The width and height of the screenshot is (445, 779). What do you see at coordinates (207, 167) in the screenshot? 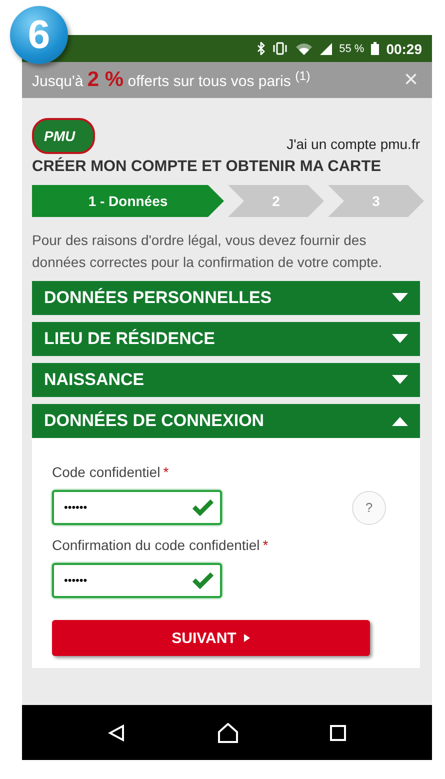
I see `page-title: CRÉER MON COMPTE ET OBTENIR MA CARTE` at bounding box center [207, 167].